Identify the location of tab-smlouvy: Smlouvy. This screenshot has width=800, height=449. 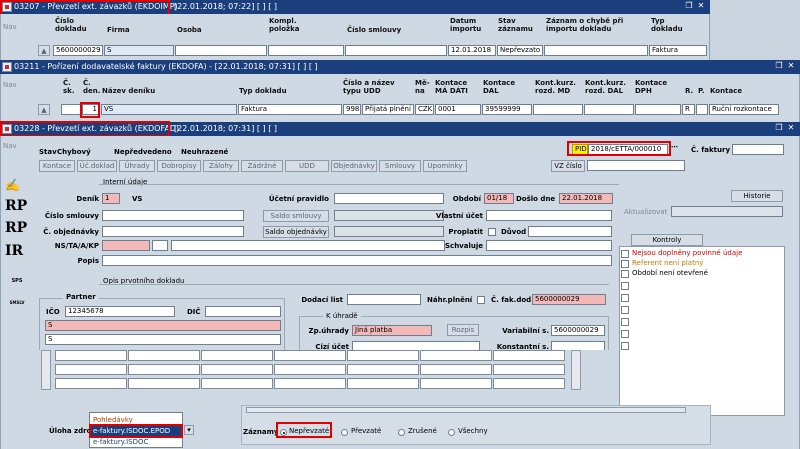
(400, 166).